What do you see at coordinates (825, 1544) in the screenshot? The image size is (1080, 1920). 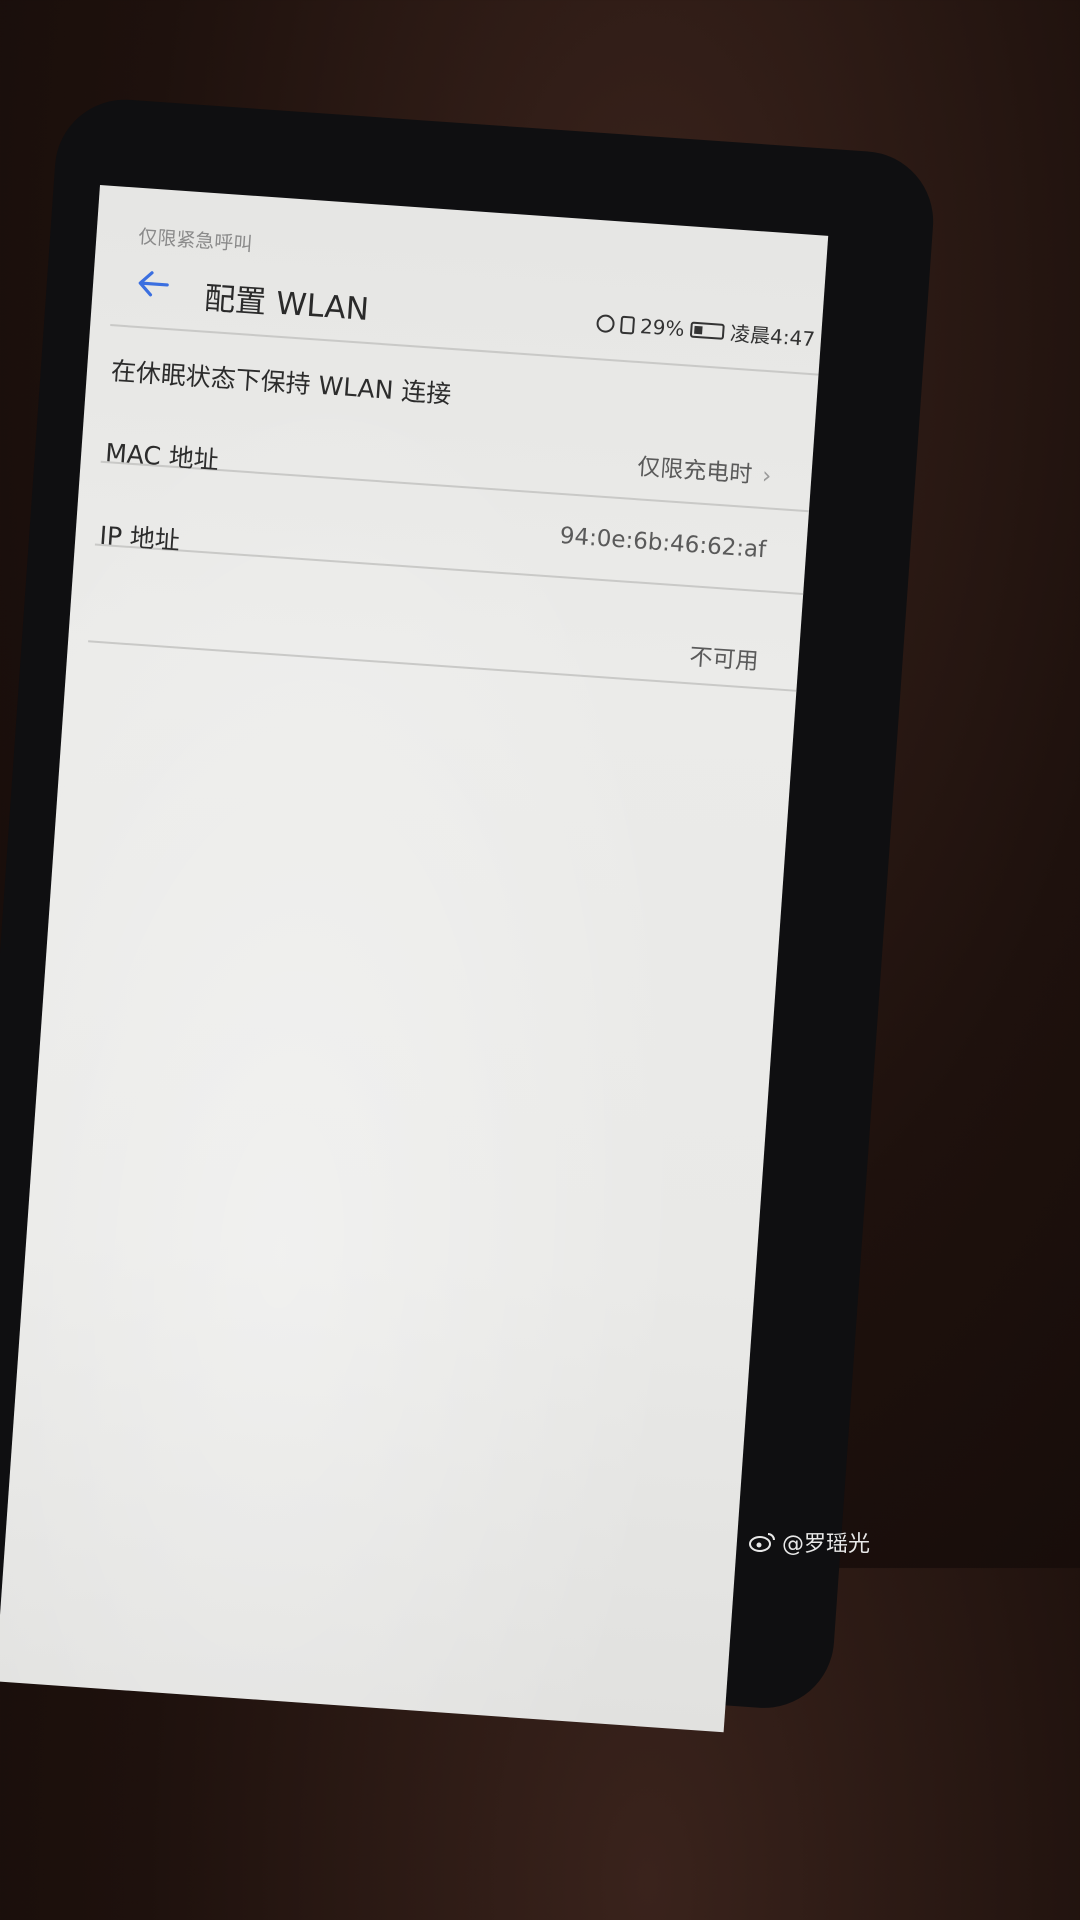 I see `watermark-text: @罗瑶光` at bounding box center [825, 1544].